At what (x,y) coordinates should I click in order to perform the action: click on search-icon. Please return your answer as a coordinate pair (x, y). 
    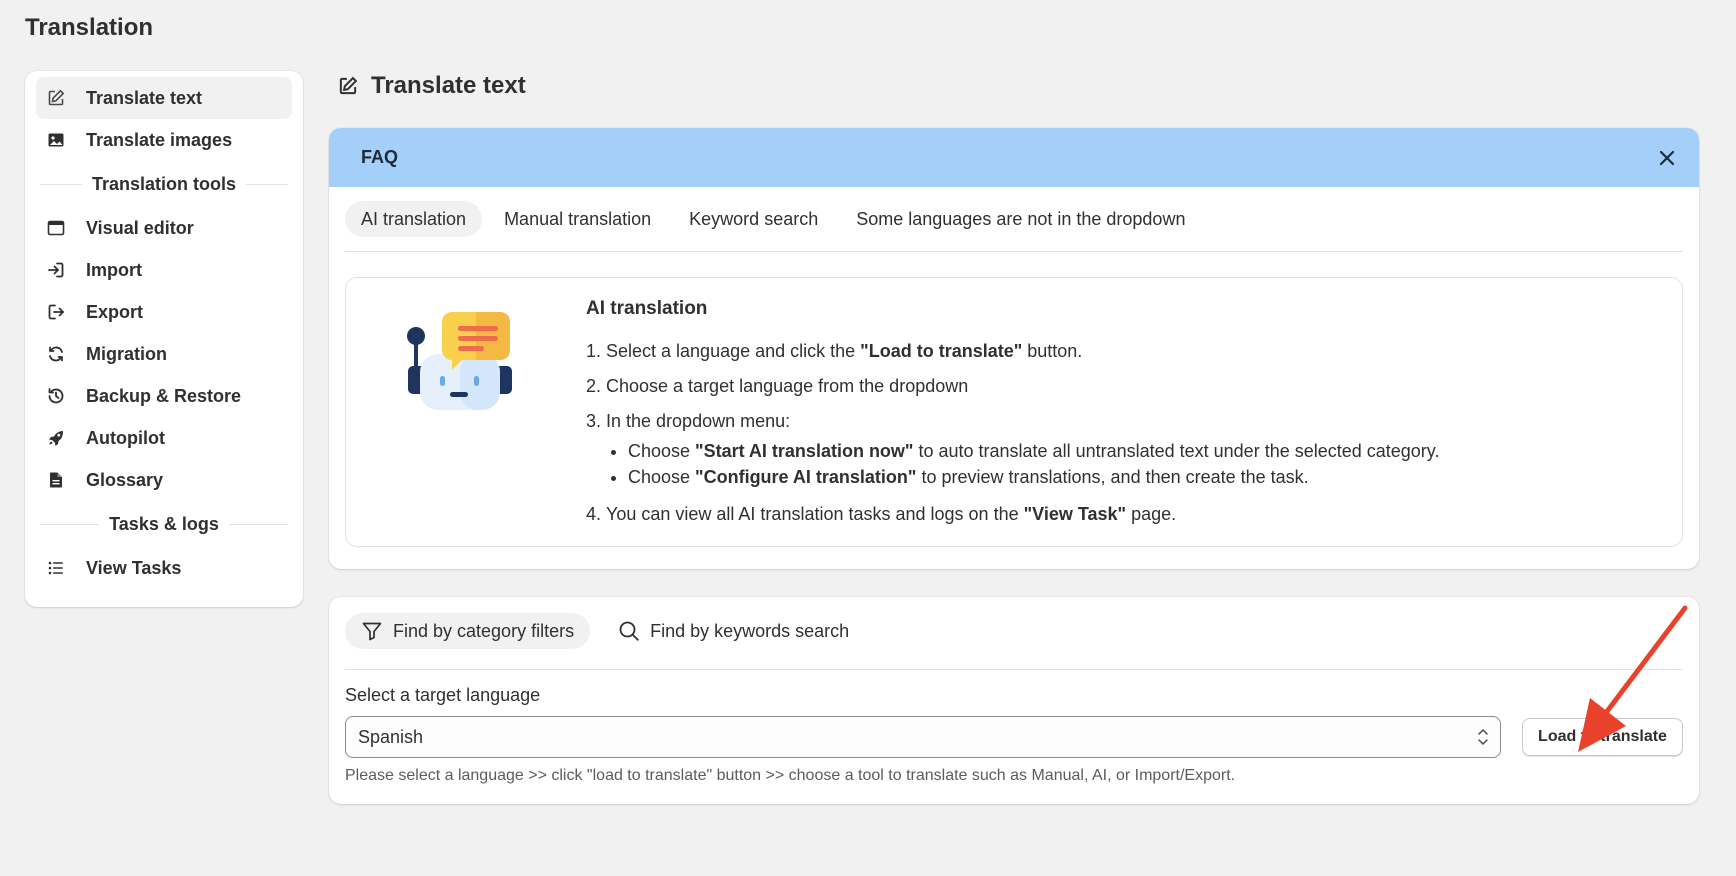
    Looking at the image, I should click on (629, 631).